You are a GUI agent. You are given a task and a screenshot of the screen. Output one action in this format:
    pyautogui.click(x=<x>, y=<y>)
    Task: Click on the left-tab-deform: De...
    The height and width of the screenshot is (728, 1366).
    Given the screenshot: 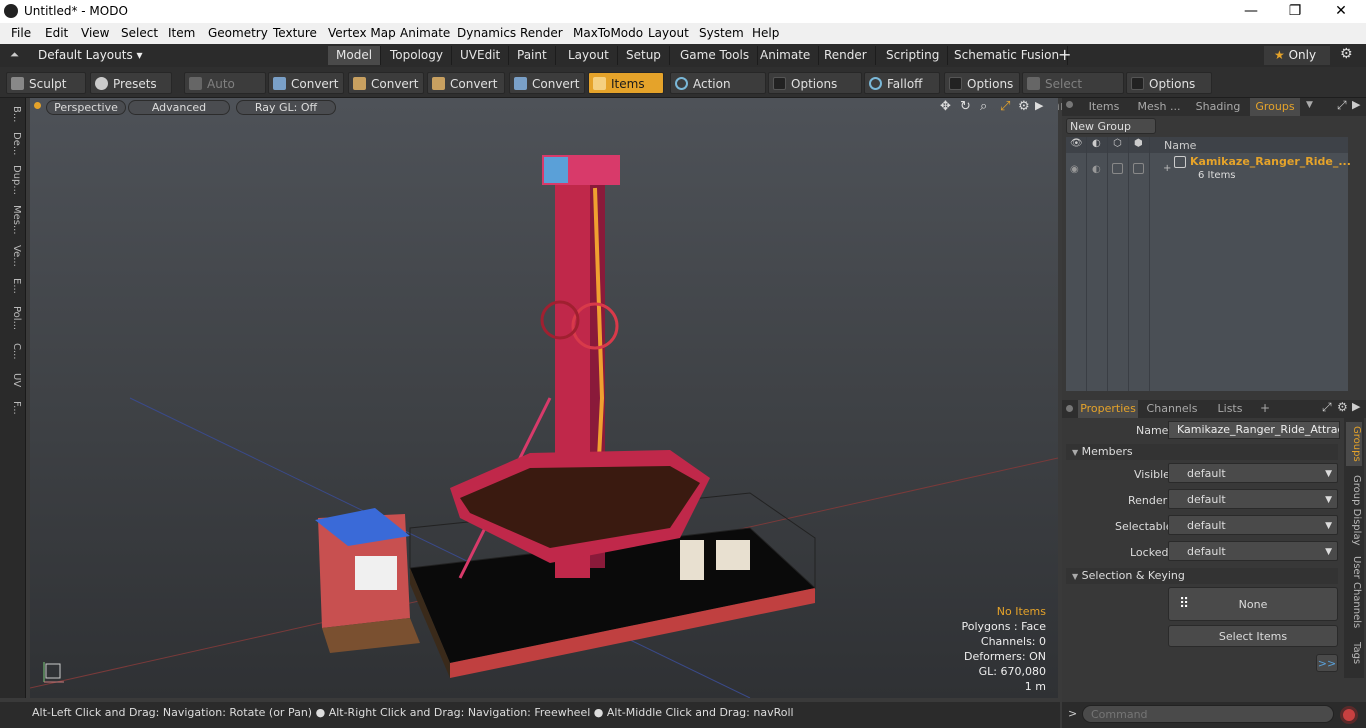 What is the action you would take?
    pyautogui.click(x=13, y=144)
    